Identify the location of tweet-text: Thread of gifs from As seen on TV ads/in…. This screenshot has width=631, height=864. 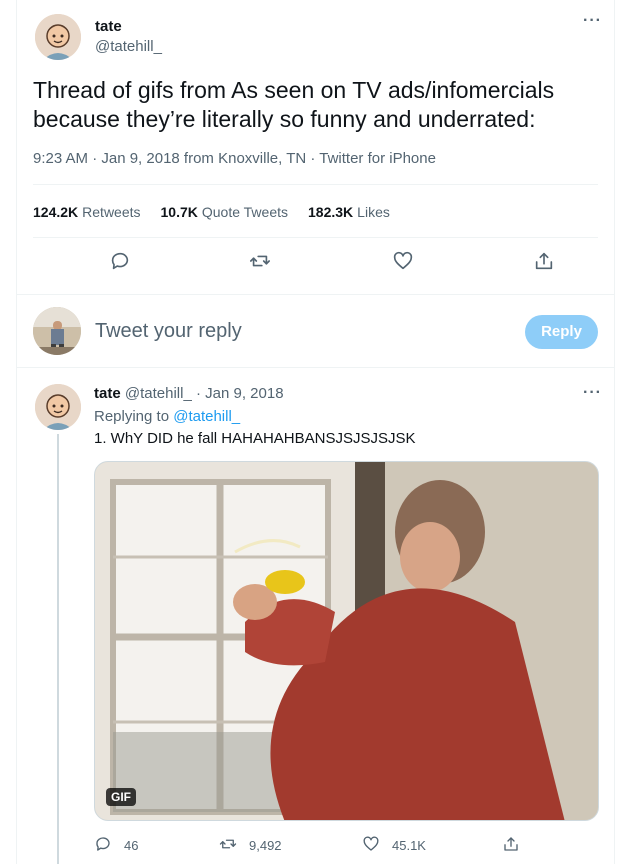
(294, 104).